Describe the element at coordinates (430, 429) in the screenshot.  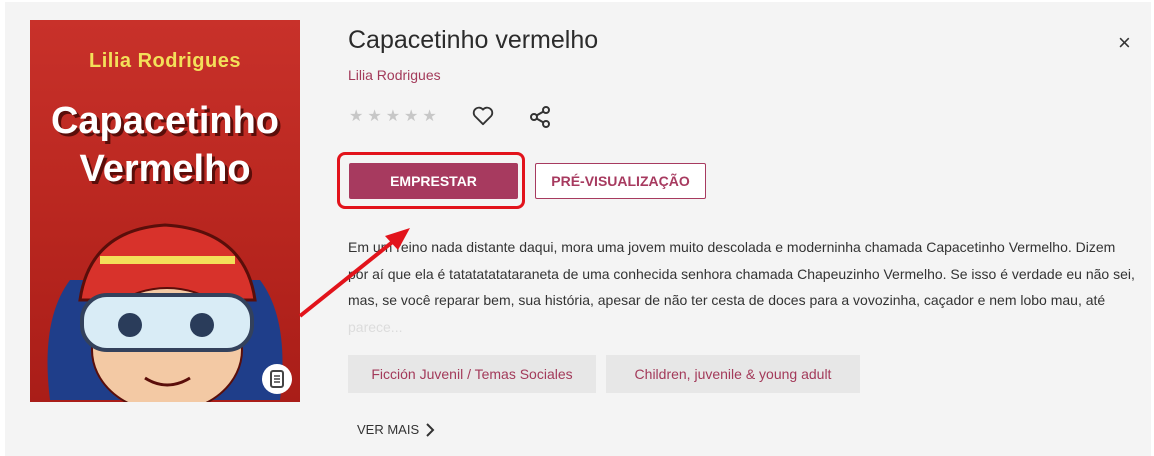
I see `chevron-right-icon` at that location.